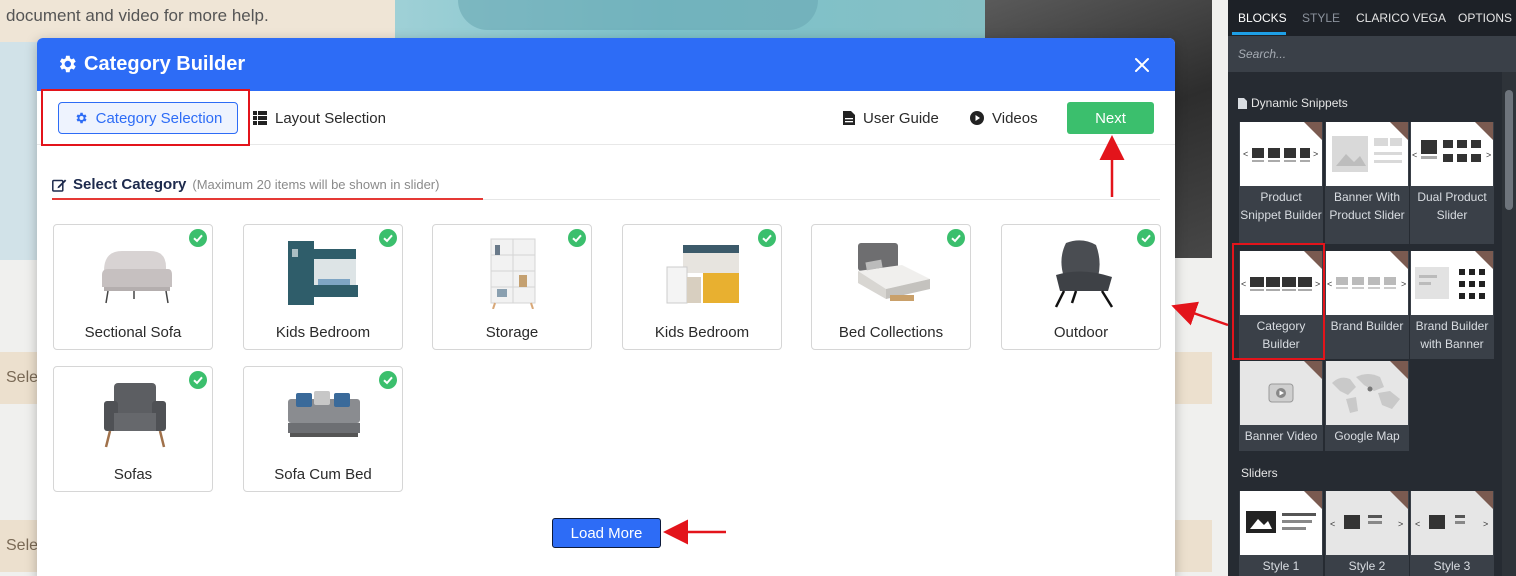  What do you see at coordinates (1452, 533) in the screenshot?
I see `slider-style-3: < > Style 3` at bounding box center [1452, 533].